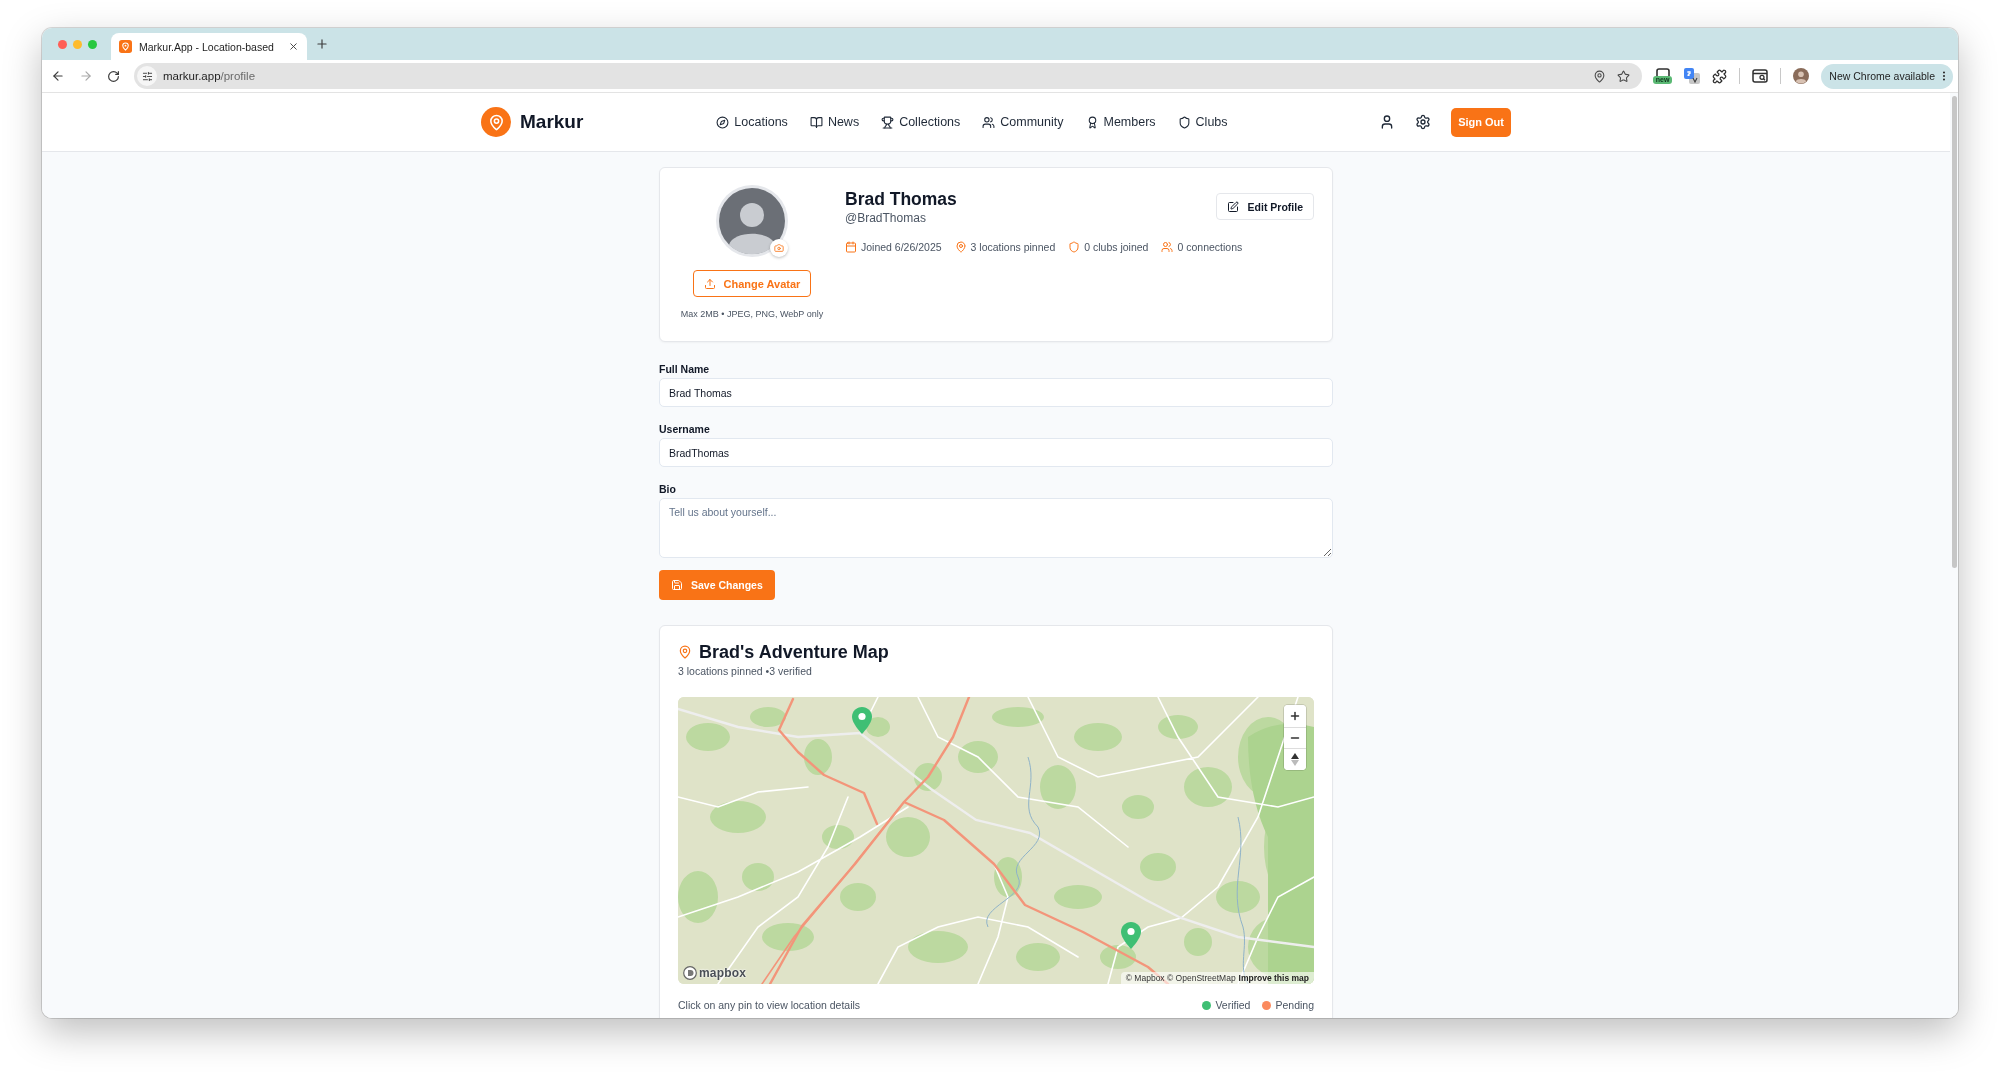 The width and height of the screenshot is (2000, 1074). What do you see at coordinates (1954, 332) in the screenshot?
I see `scrollbar-thumb` at bounding box center [1954, 332].